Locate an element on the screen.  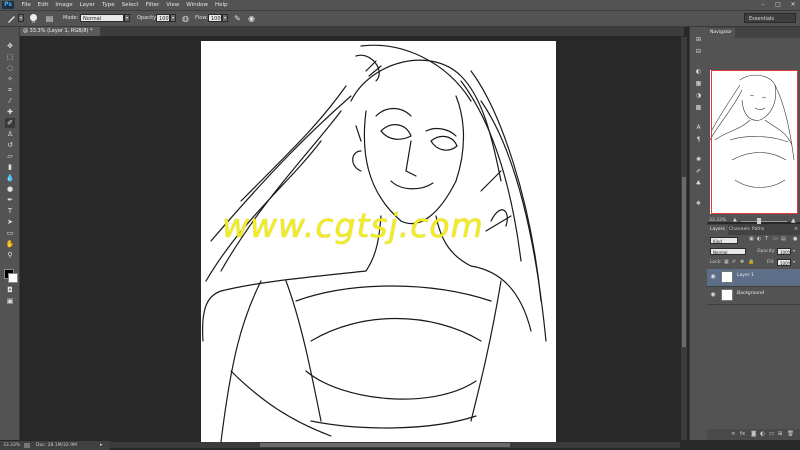
tab-layers: Layers is located at coordinates (717, 230).